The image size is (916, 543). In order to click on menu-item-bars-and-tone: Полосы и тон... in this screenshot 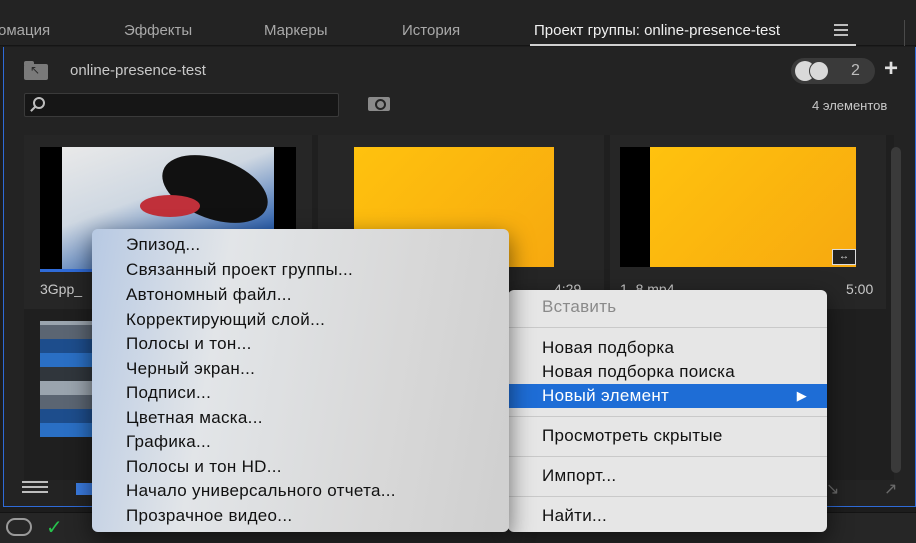, I will do `click(189, 344)`.